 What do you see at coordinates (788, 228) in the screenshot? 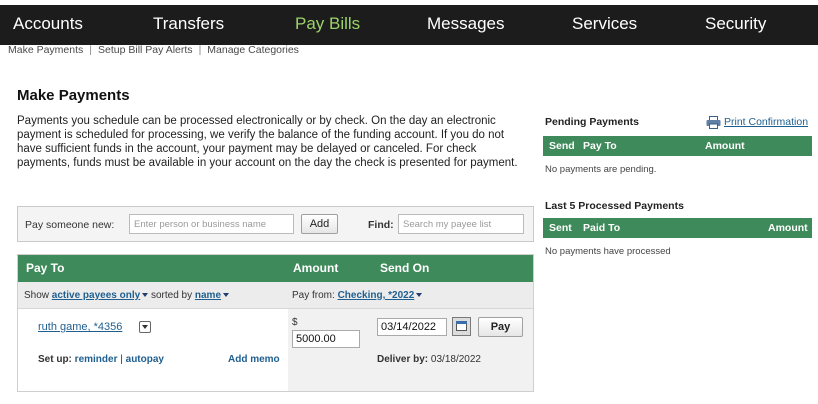
I see `processed-header-amount: Amount` at bounding box center [788, 228].